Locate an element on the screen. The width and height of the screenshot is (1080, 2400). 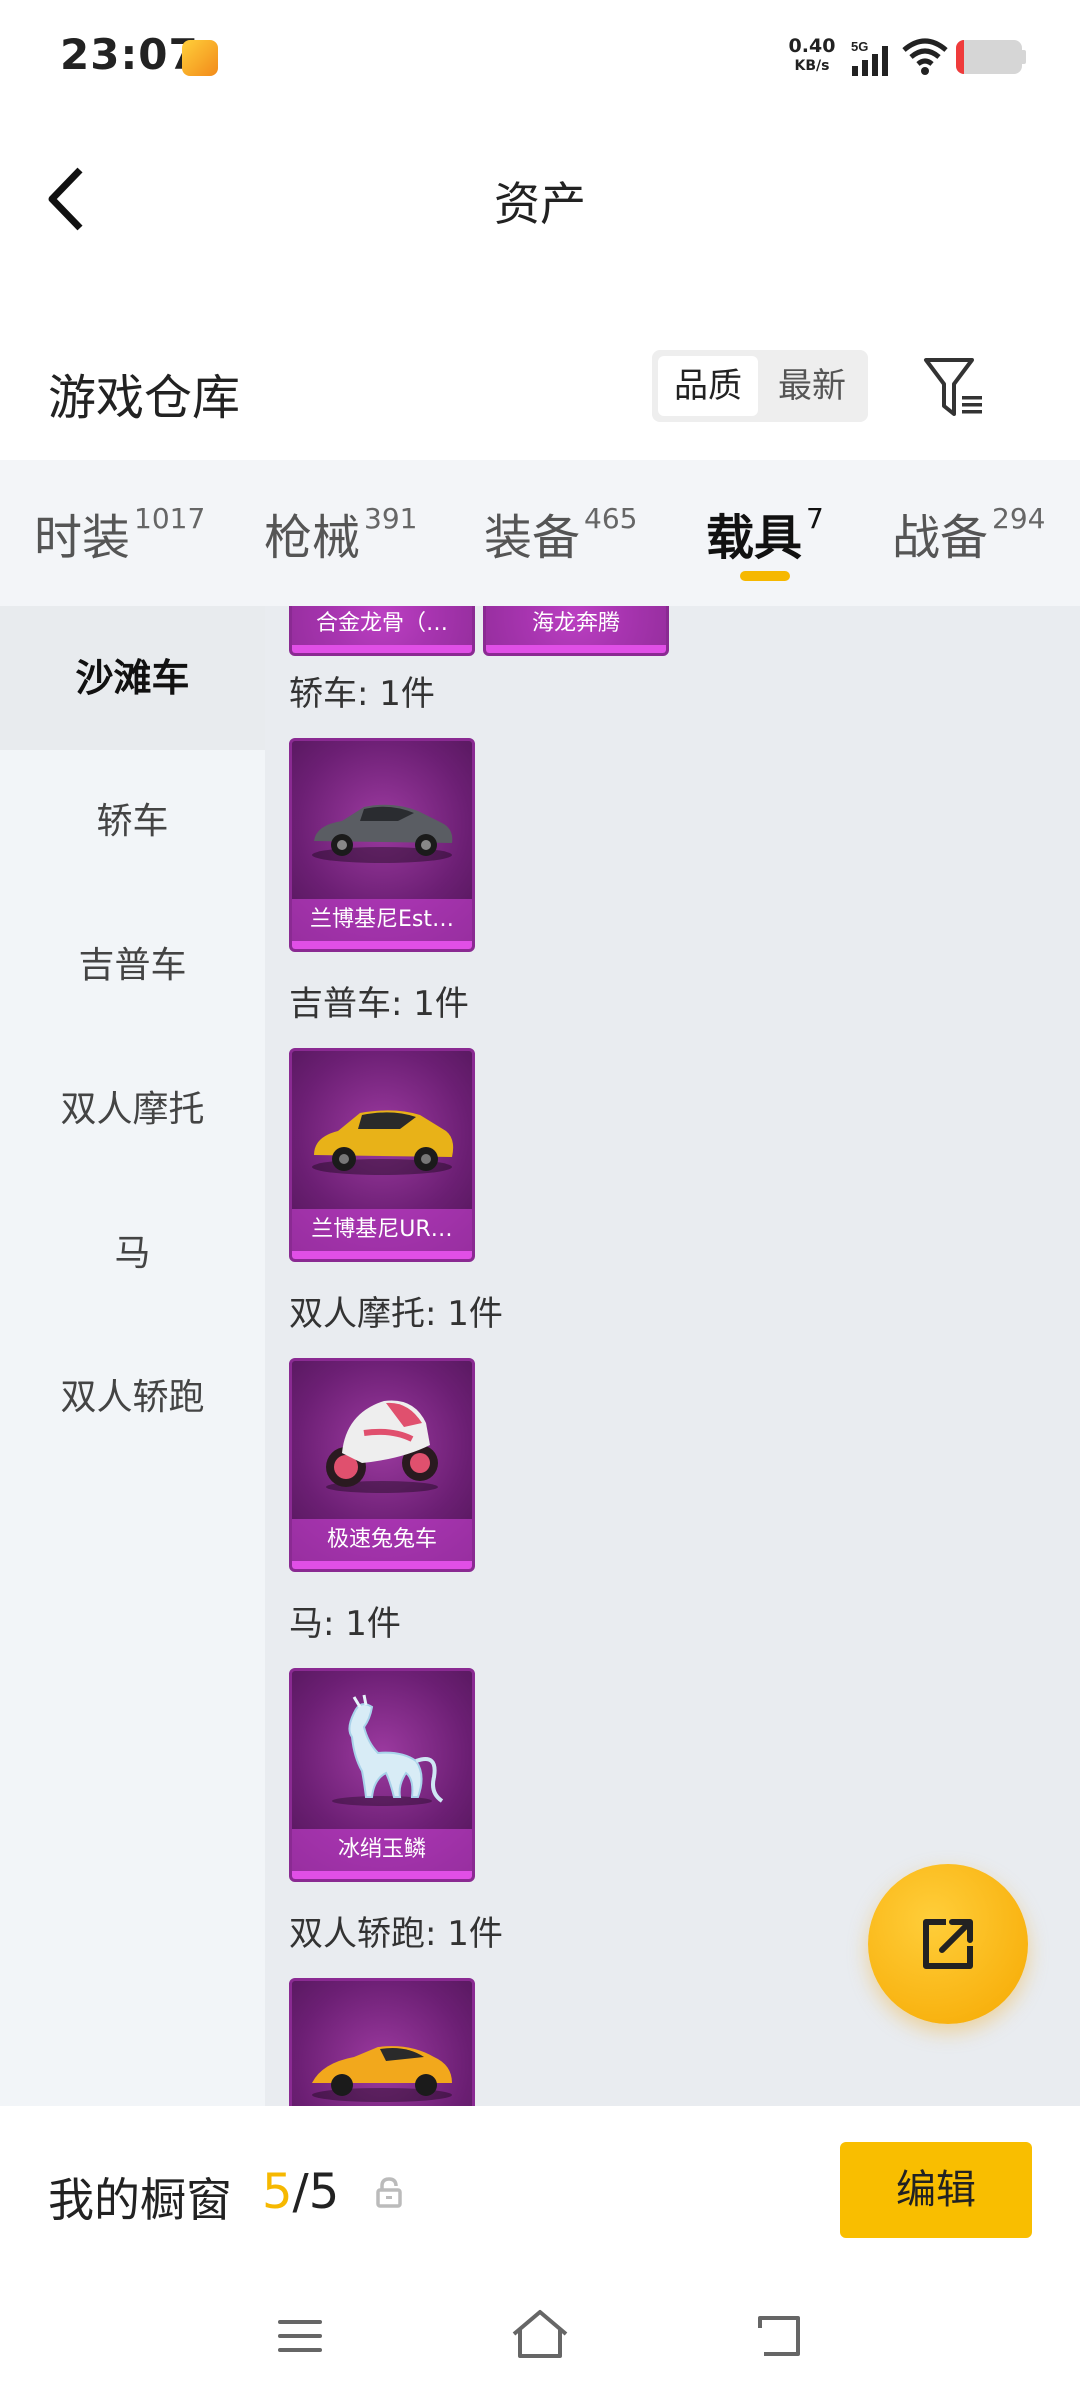
tab-count: 7 is located at coordinates (815, 518).